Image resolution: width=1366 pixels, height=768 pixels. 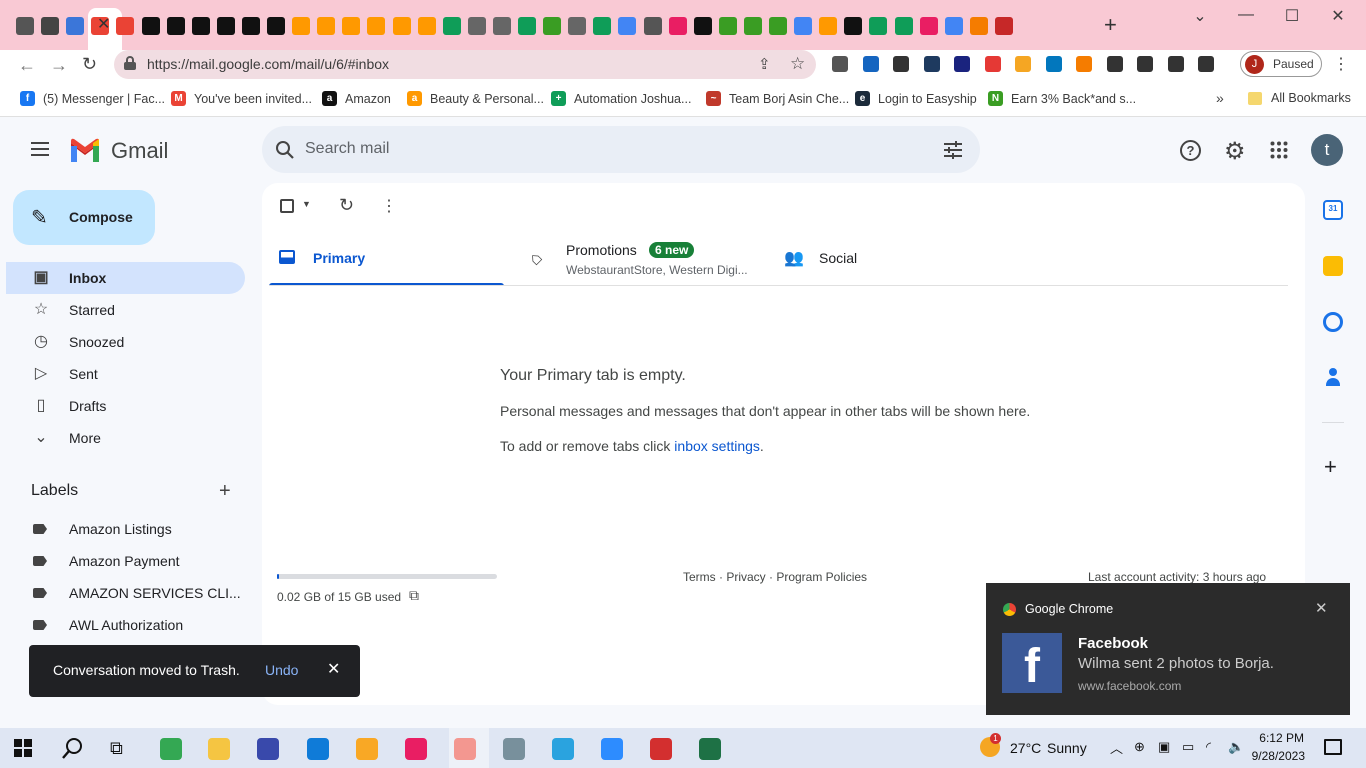 What do you see at coordinates (1327, 150) in the screenshot?
I see `account-avatar: t` at bounding box center [1327, 150].